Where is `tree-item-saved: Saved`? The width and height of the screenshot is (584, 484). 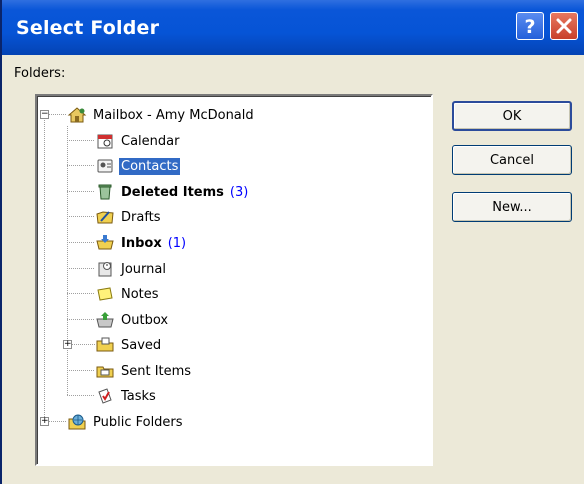 tree-item-saved: Saved is located at coordinates (129, 345).